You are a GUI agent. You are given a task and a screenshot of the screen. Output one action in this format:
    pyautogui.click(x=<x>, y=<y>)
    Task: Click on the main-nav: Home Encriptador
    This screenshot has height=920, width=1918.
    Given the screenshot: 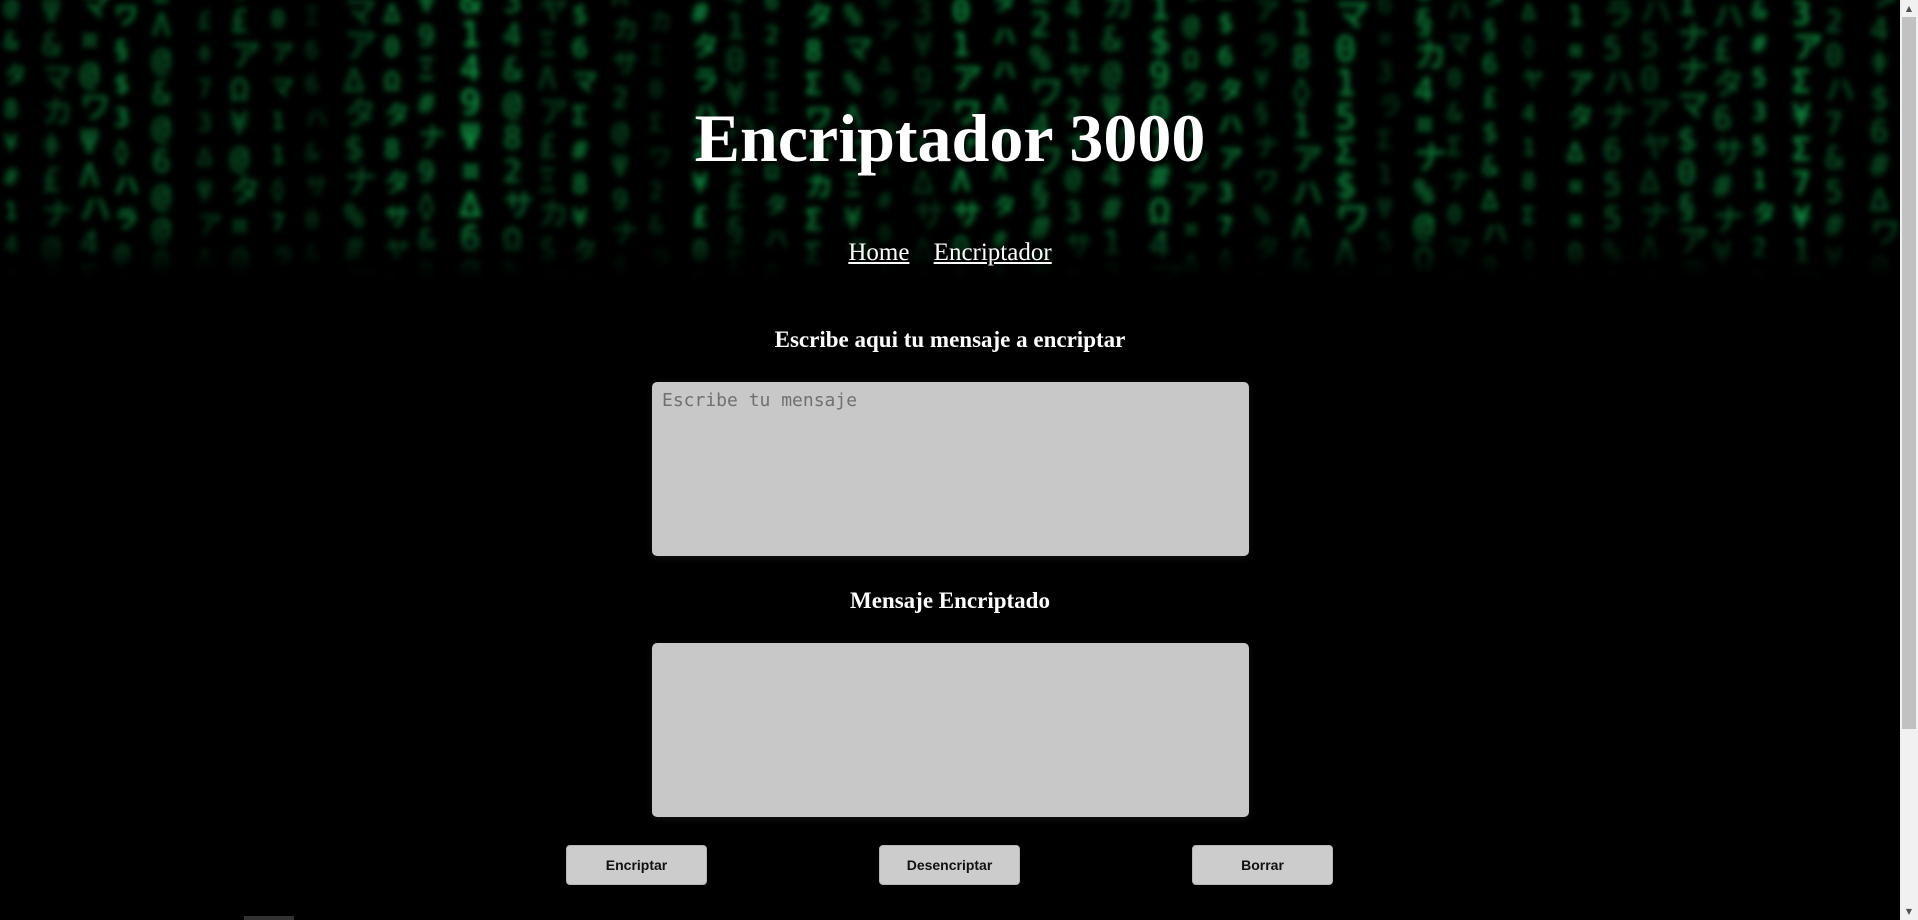 What is the action you would take?
    pyautogui.click(x=950, y=253)
    